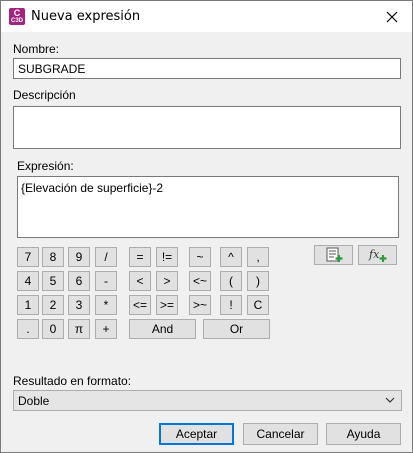  I want to click on key-8: 8, so click(53, 257).